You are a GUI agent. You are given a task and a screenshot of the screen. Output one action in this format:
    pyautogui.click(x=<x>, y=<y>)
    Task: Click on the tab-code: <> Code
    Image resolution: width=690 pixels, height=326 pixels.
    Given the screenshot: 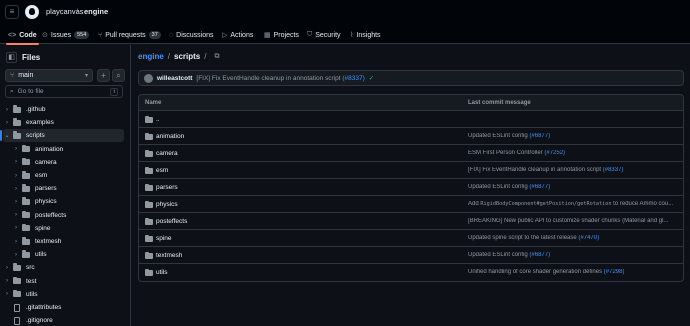 What is the action you would take?
    pyautogui.click(x=22, y=35)
    